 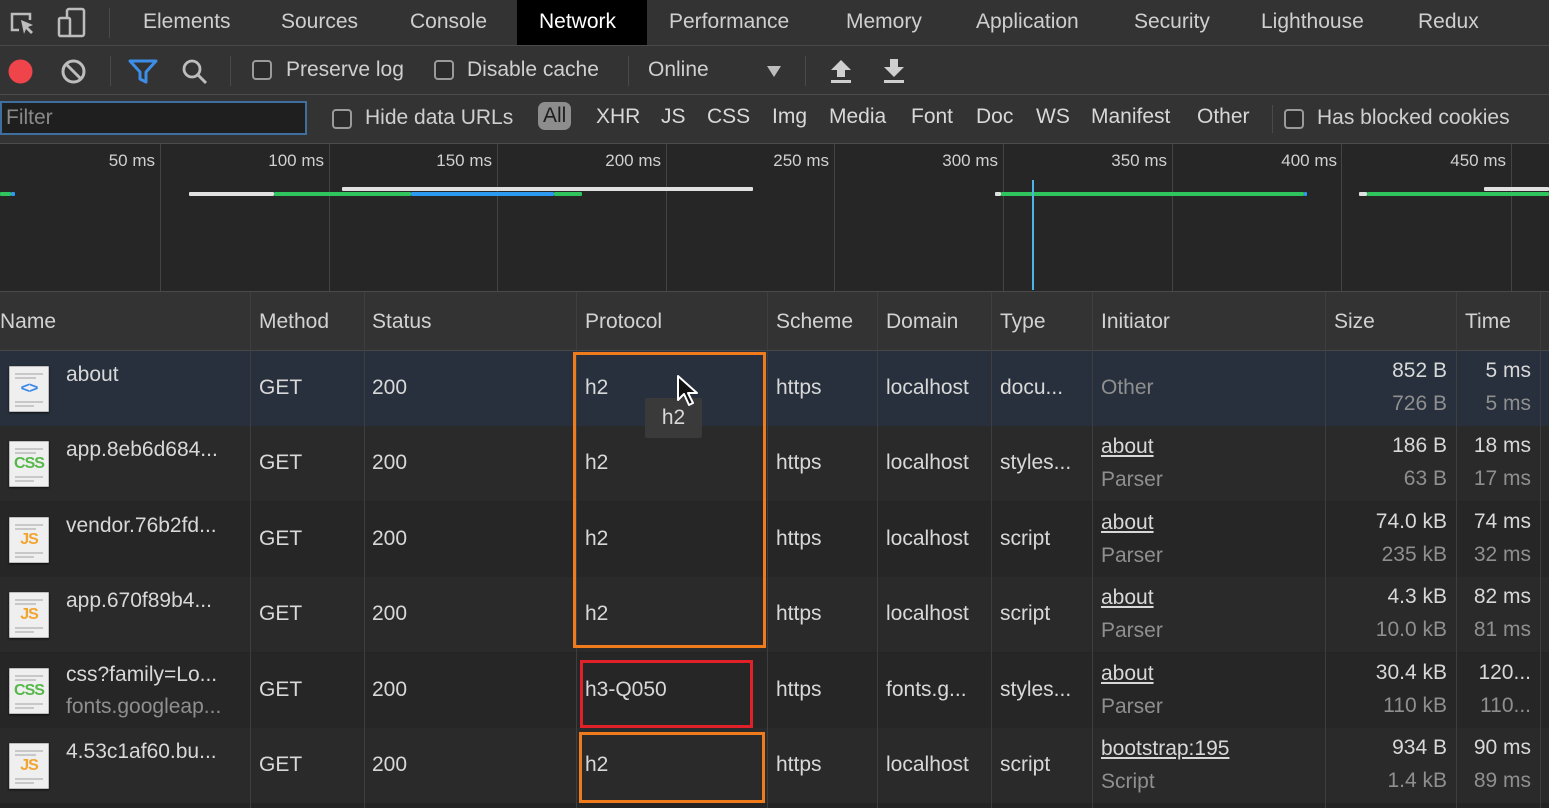 I want to click on export-har-icon, so click(x=894, y=71).